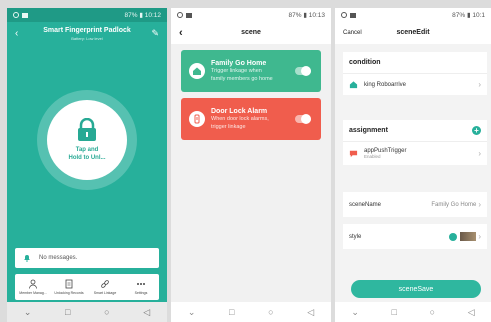 This screenshot has width=491, height=322. I want to click on more-icon, so click(141, 284).